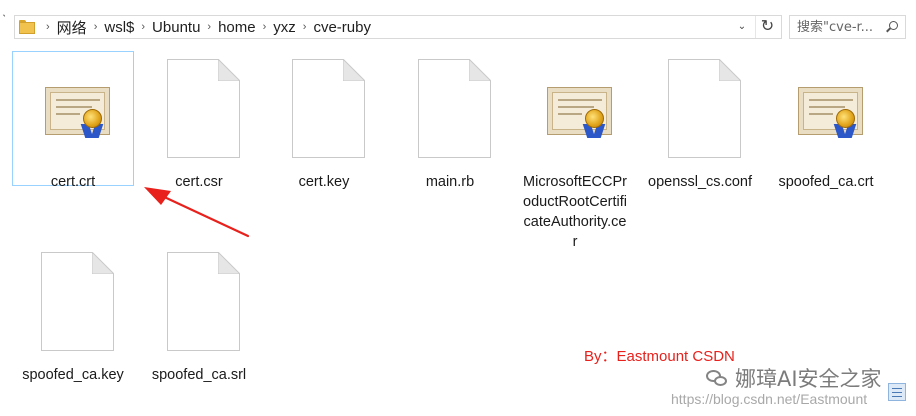 The image size is (916, 416). I want to click on breadcrumb-ubuntu: Ubuntu, so click(176, 27).